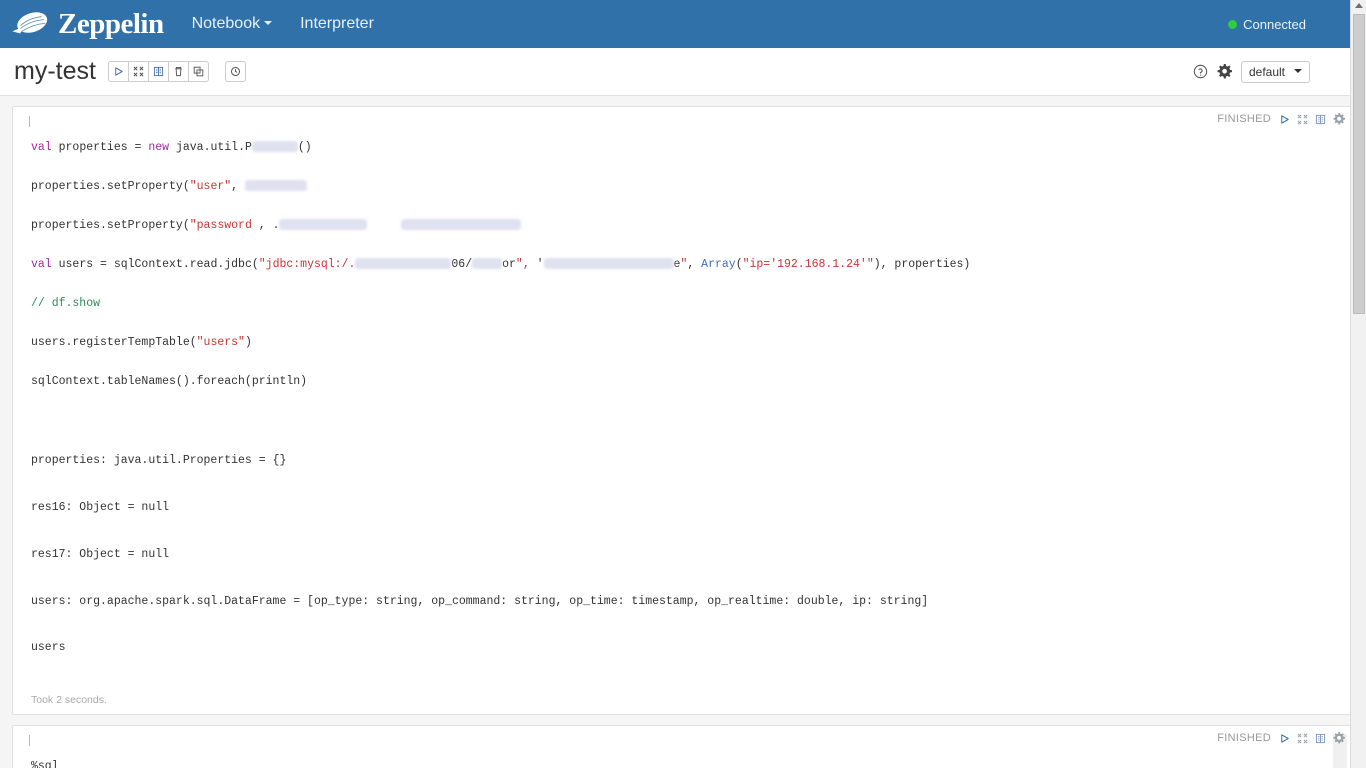 The image size is (1366, 768). I want to click on code-line: %sql, so click(45, 764).